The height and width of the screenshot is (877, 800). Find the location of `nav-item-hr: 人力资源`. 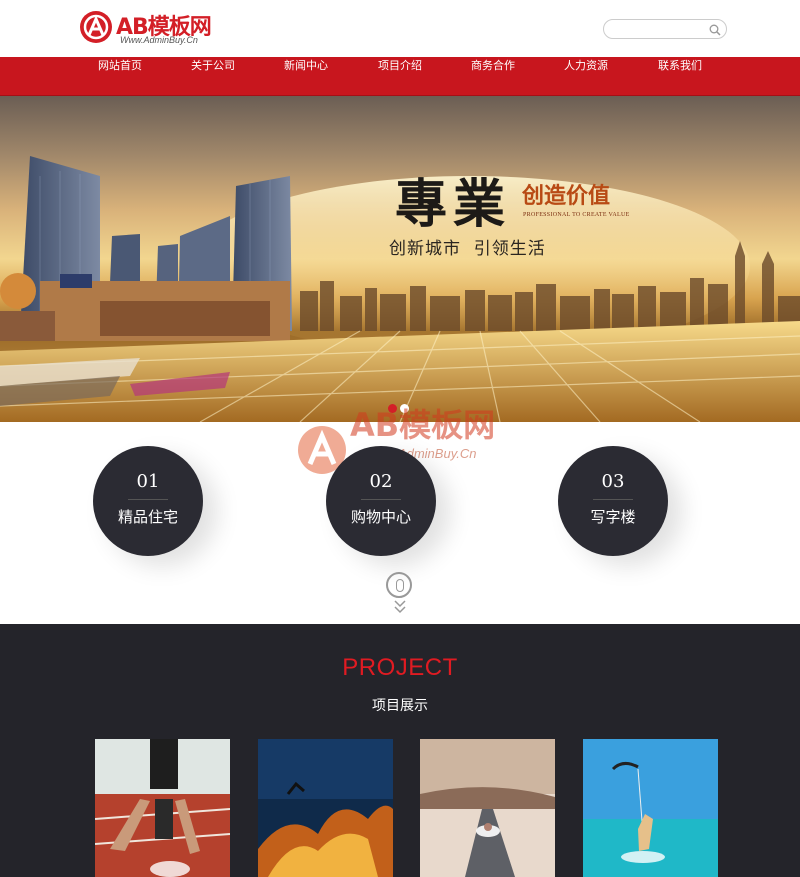

nav-item-hr: 人力资源 is located at coordinates (586, 76).